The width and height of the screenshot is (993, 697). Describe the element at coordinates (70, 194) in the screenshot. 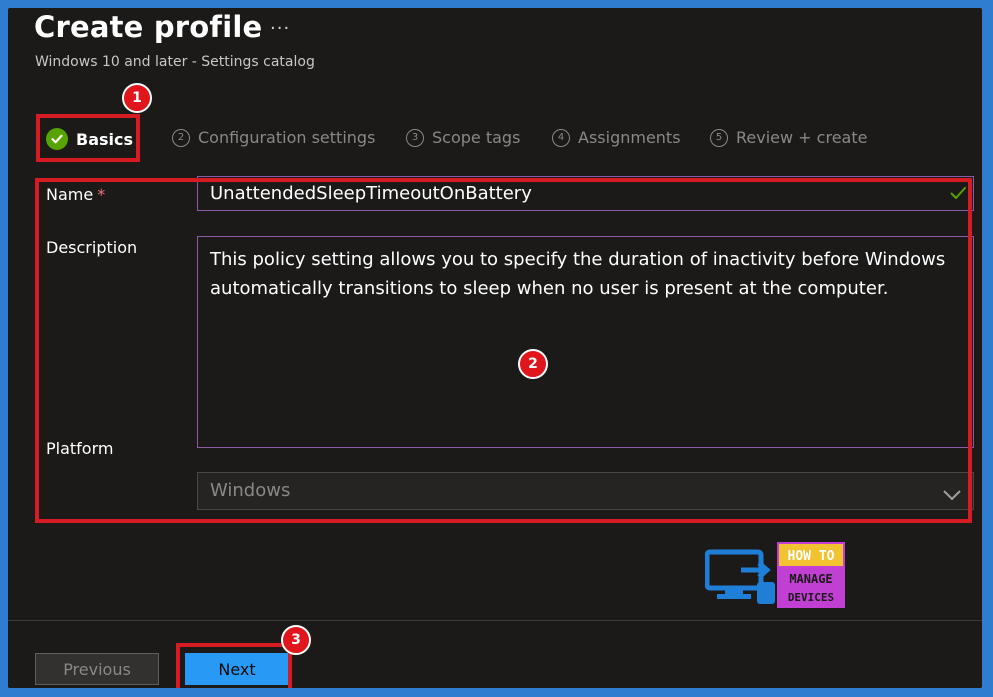

I see `name-label-text: Name` at that location.